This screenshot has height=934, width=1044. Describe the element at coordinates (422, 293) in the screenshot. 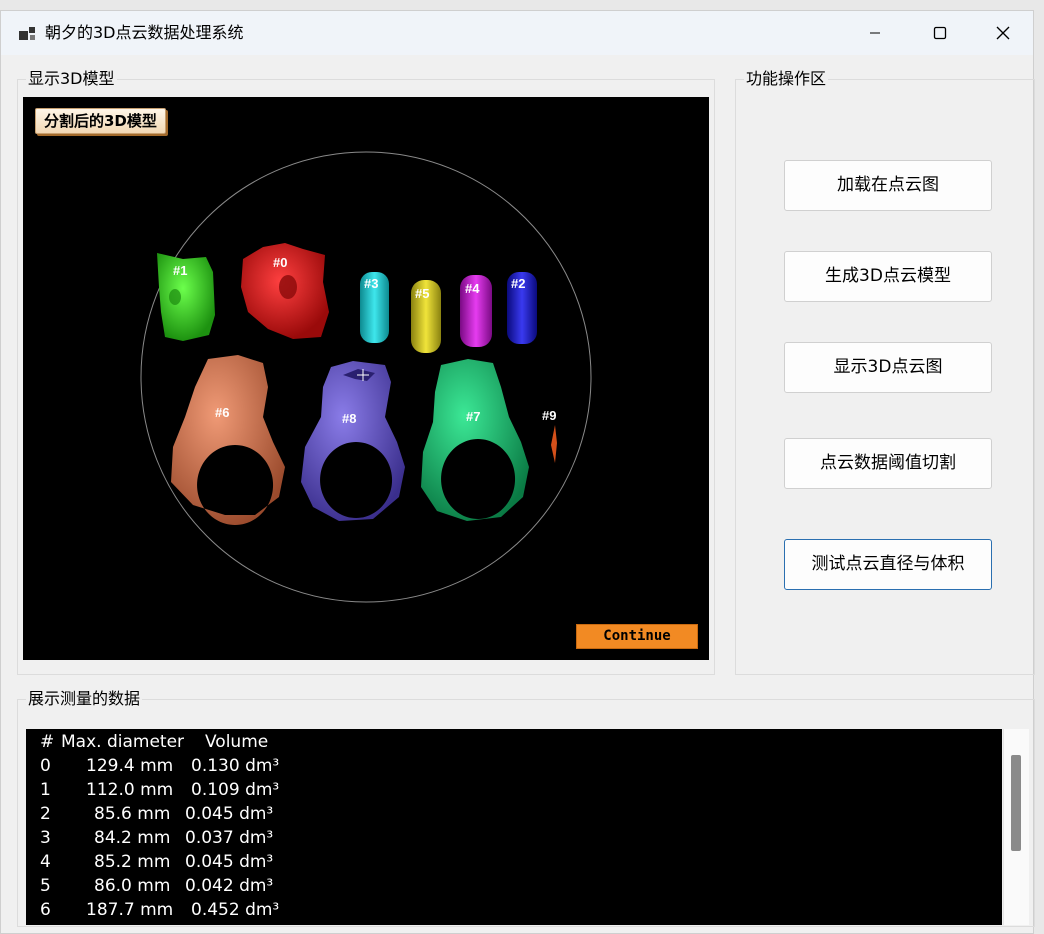

I see `segment-label-5: #5` at that location.